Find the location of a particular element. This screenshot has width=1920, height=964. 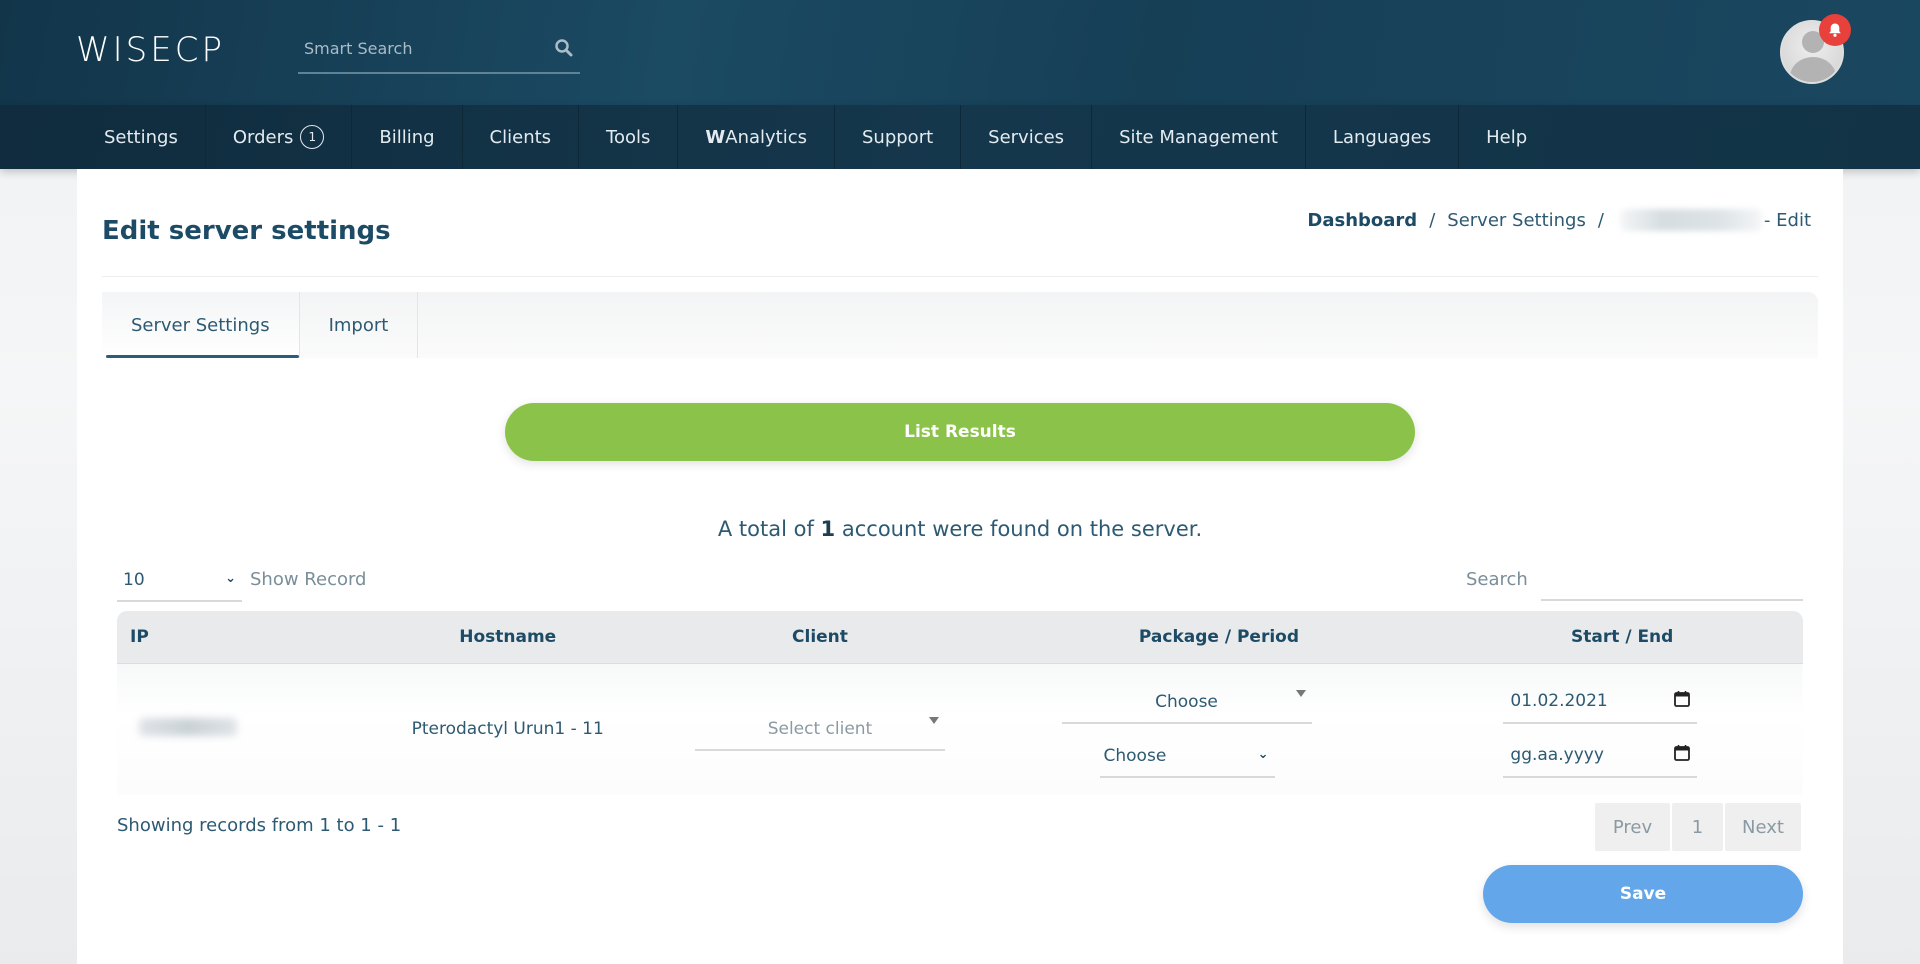

nav-label: Help is located at coordinates (1507, 137).